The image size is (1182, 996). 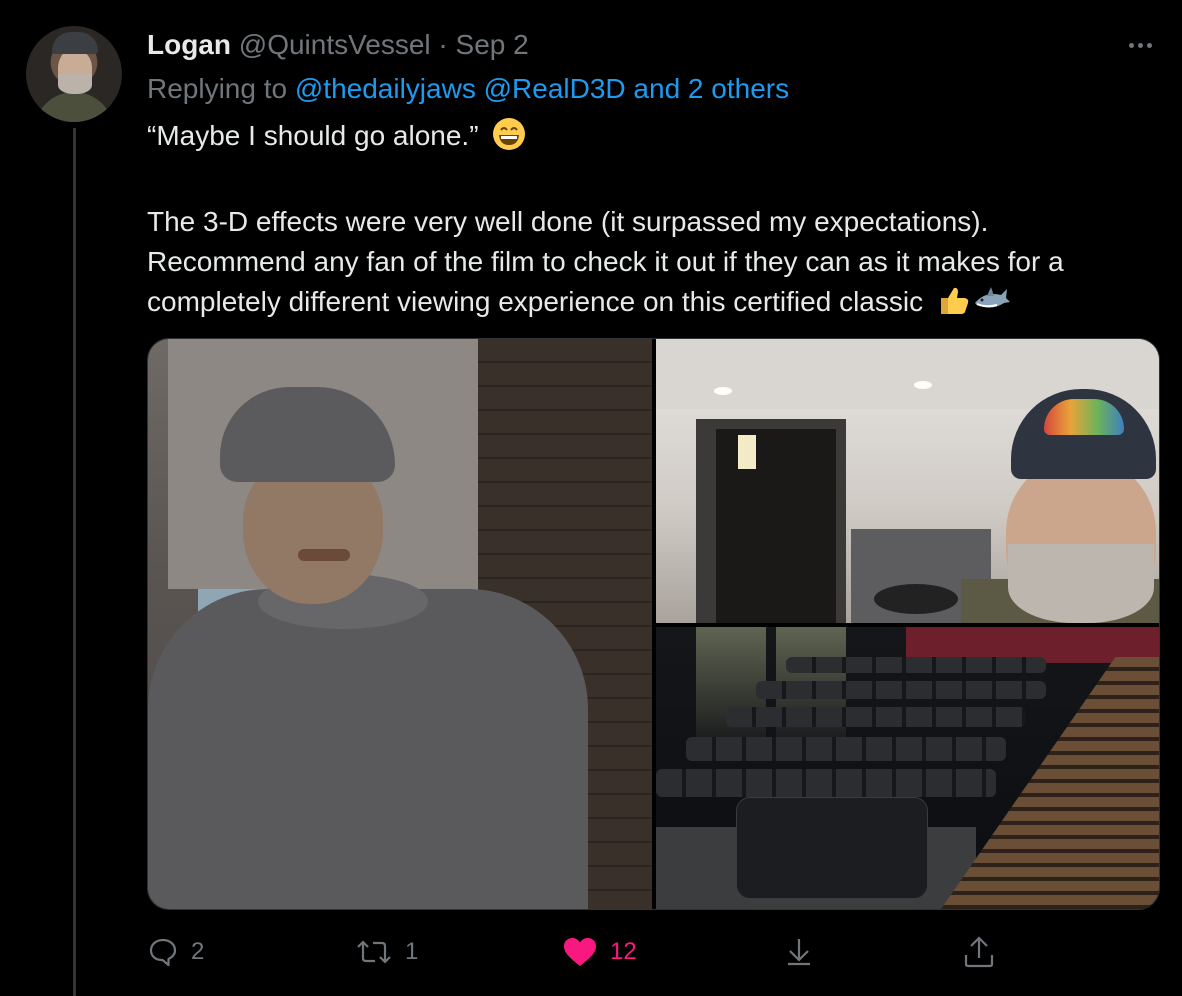 What do you see at coordinates (74, 562) in the screenshot?
I see `thread-line` at bounding box center [74, 562].